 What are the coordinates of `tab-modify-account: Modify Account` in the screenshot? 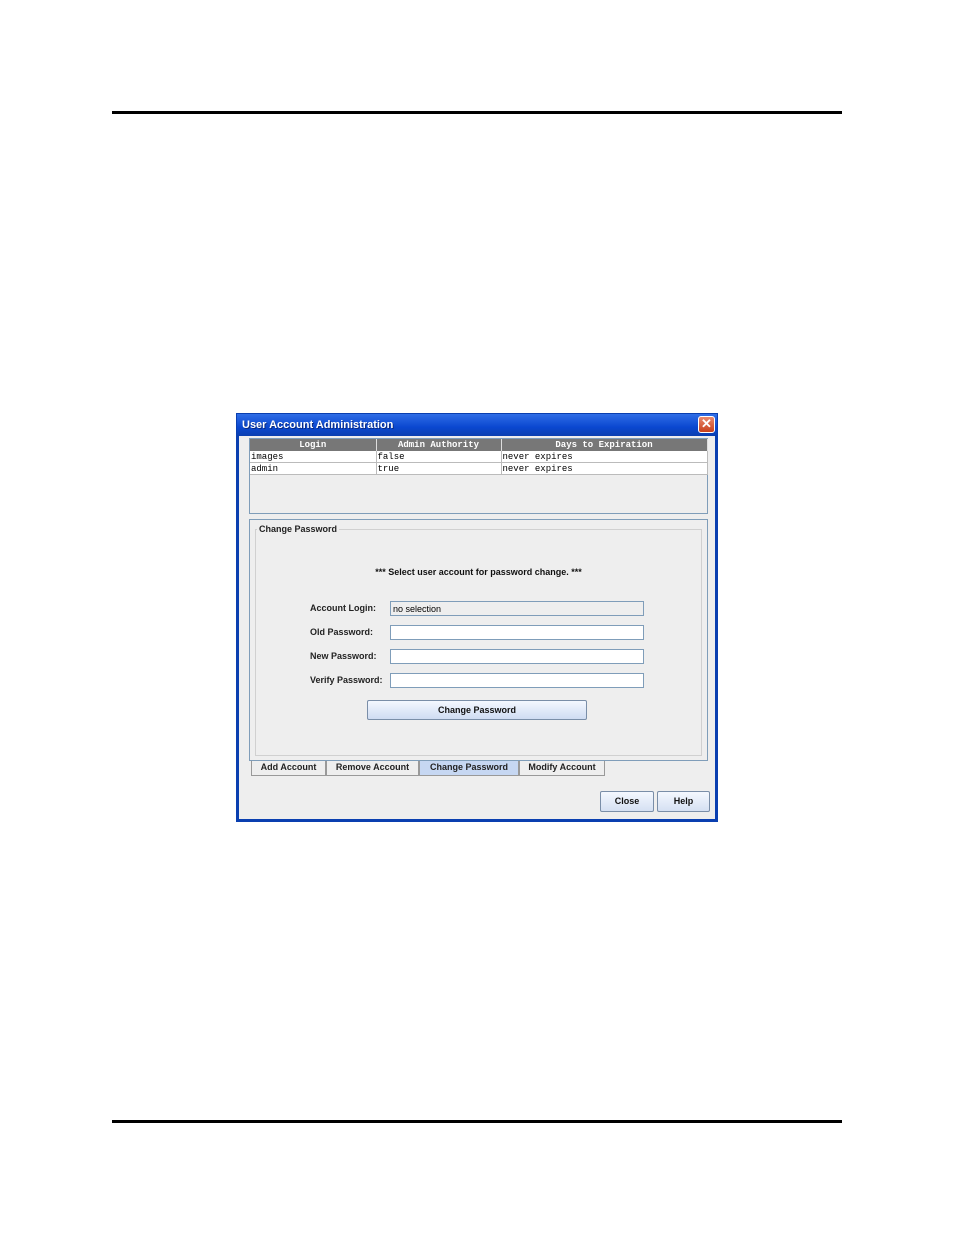 It's located at (562, 768).